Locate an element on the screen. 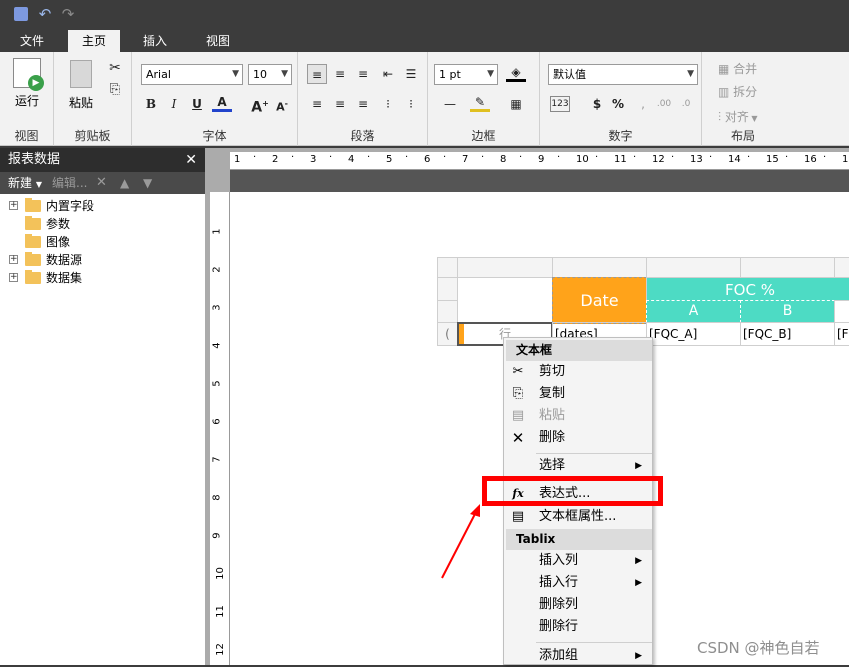 The width and height of the screenshot is (849, 667). corner-cell is located at coordinates (505, 300).